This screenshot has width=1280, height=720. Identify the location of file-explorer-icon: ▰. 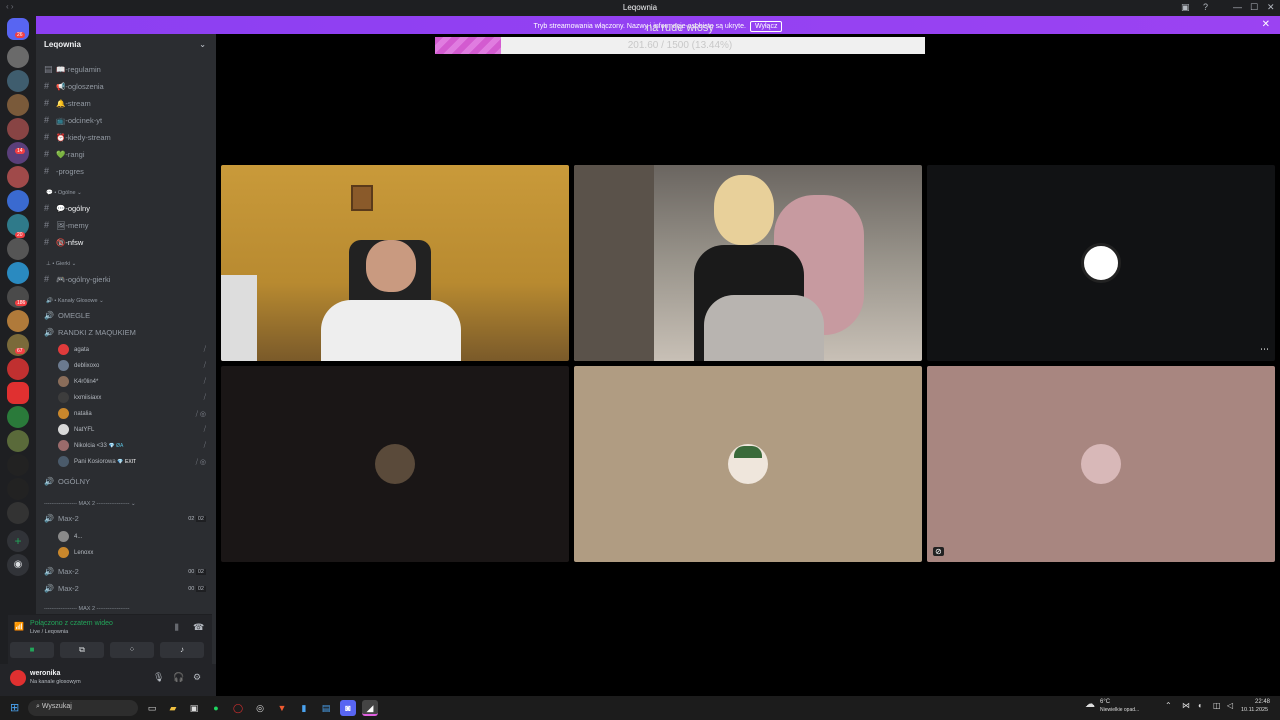
(173, 708).